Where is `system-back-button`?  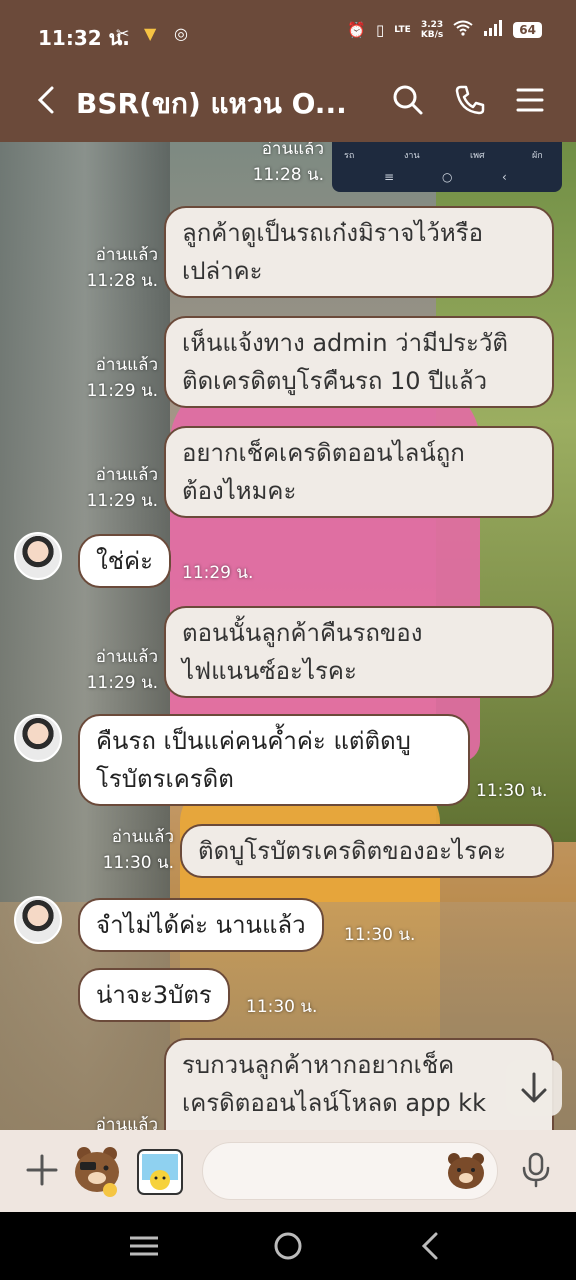
system-back-button is located at coordinates (432, 1246).